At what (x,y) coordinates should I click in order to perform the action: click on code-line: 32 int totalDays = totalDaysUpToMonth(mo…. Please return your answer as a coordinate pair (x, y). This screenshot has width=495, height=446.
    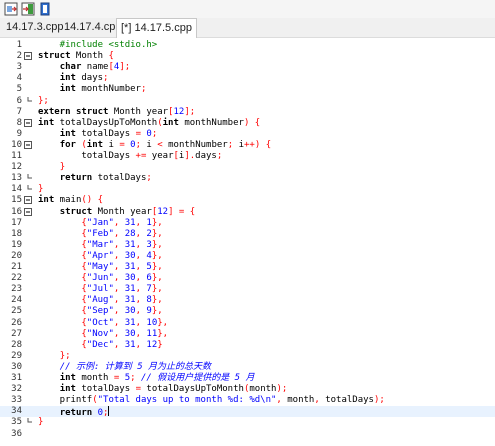
    Looking at the image, I should click on (247, 389).